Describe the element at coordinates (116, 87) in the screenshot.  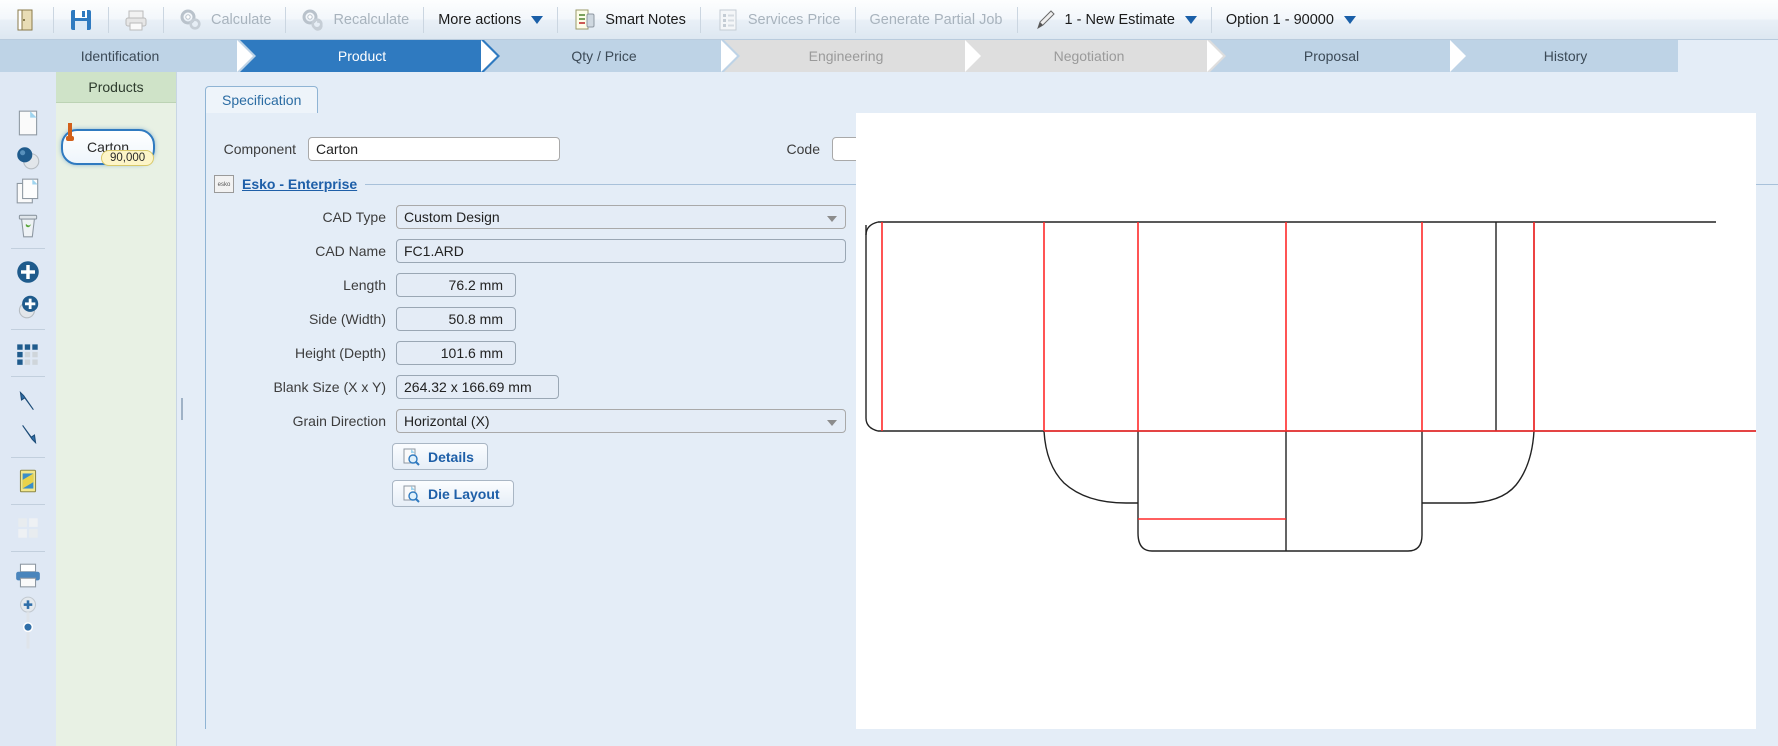
I see `products-header: Products` at that location.